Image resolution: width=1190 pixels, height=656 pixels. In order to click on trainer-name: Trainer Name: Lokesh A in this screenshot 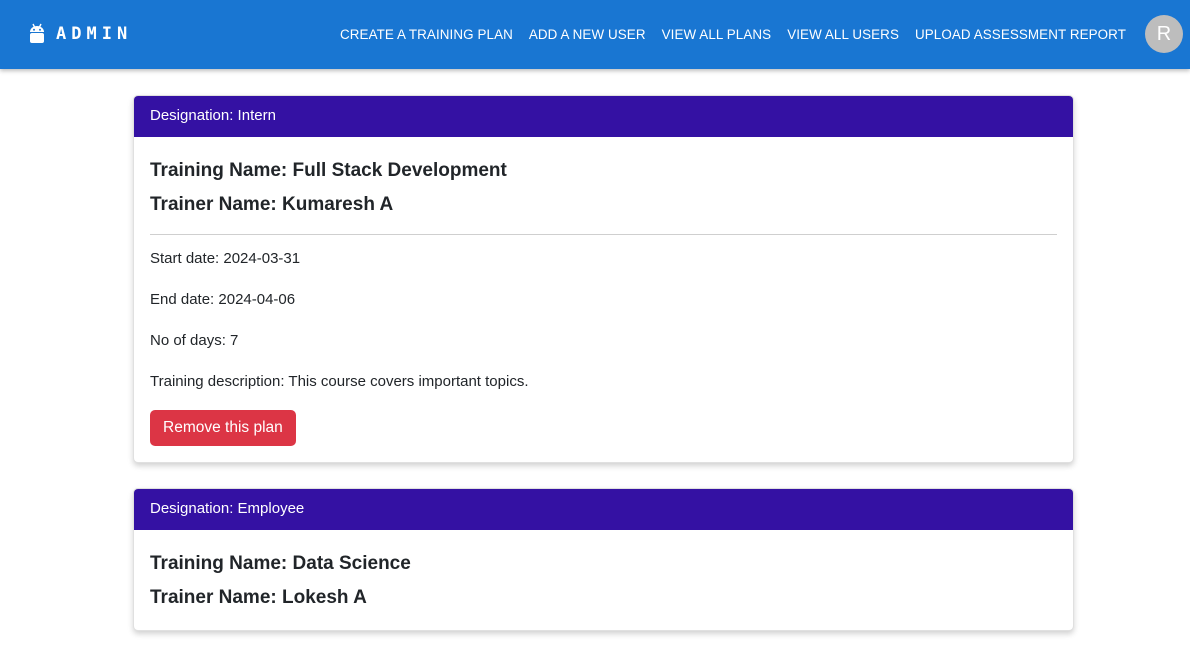, I will do `click(258, 597)`.